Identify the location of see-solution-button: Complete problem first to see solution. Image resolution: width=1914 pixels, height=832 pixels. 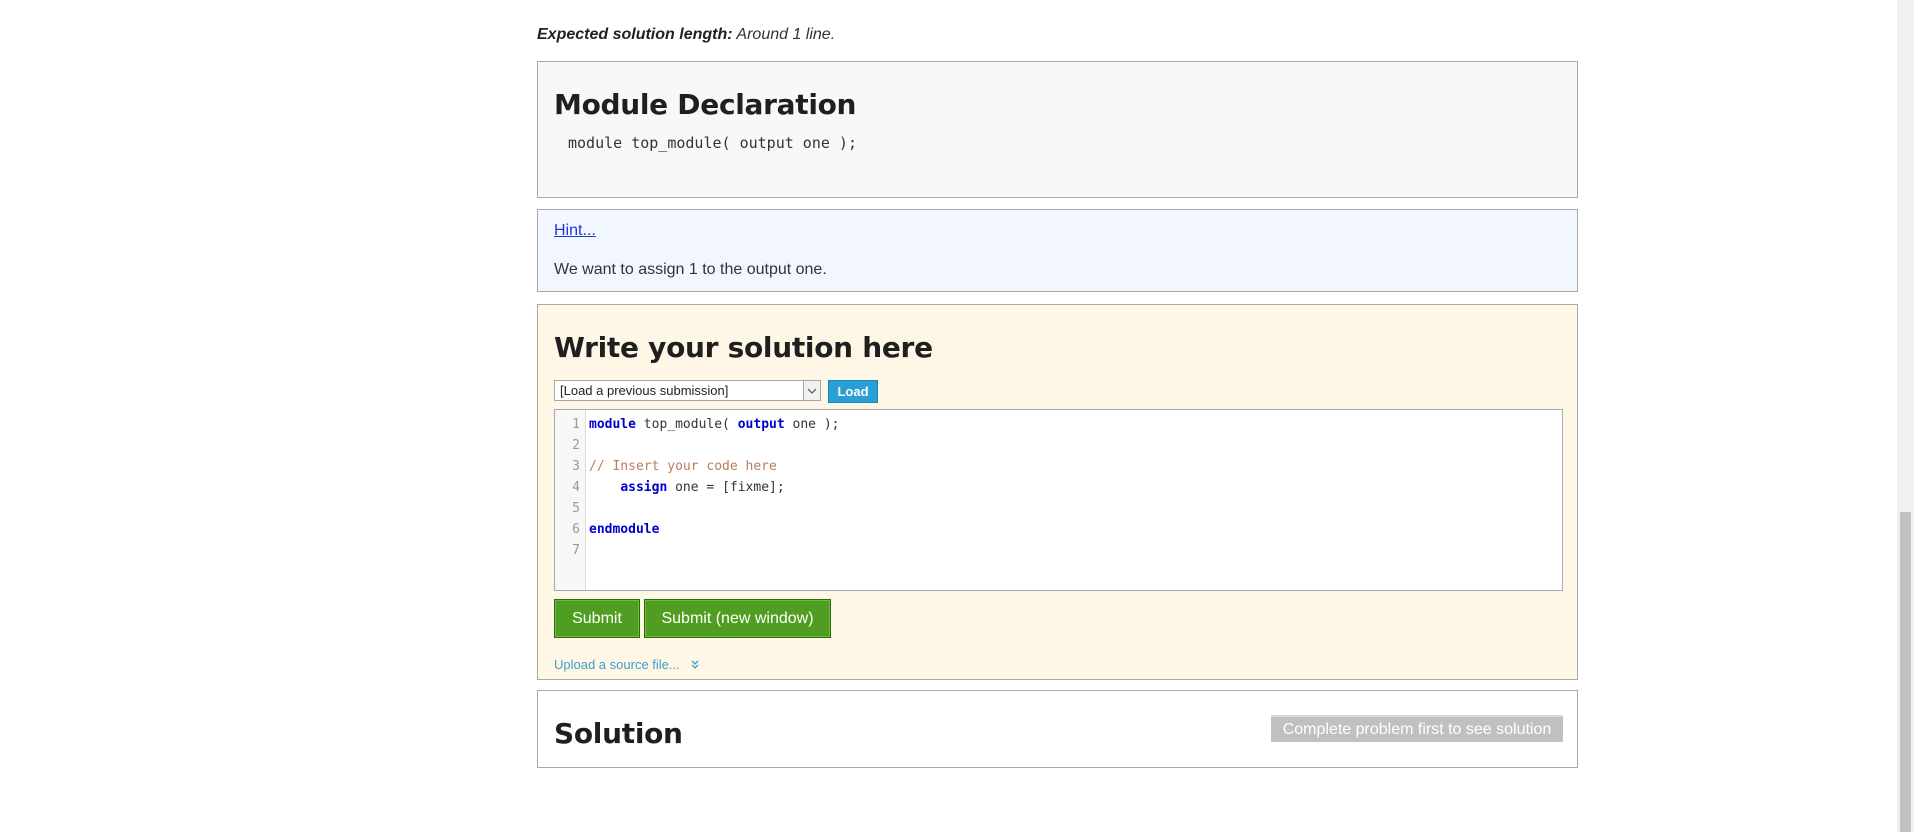
(1417, 728).